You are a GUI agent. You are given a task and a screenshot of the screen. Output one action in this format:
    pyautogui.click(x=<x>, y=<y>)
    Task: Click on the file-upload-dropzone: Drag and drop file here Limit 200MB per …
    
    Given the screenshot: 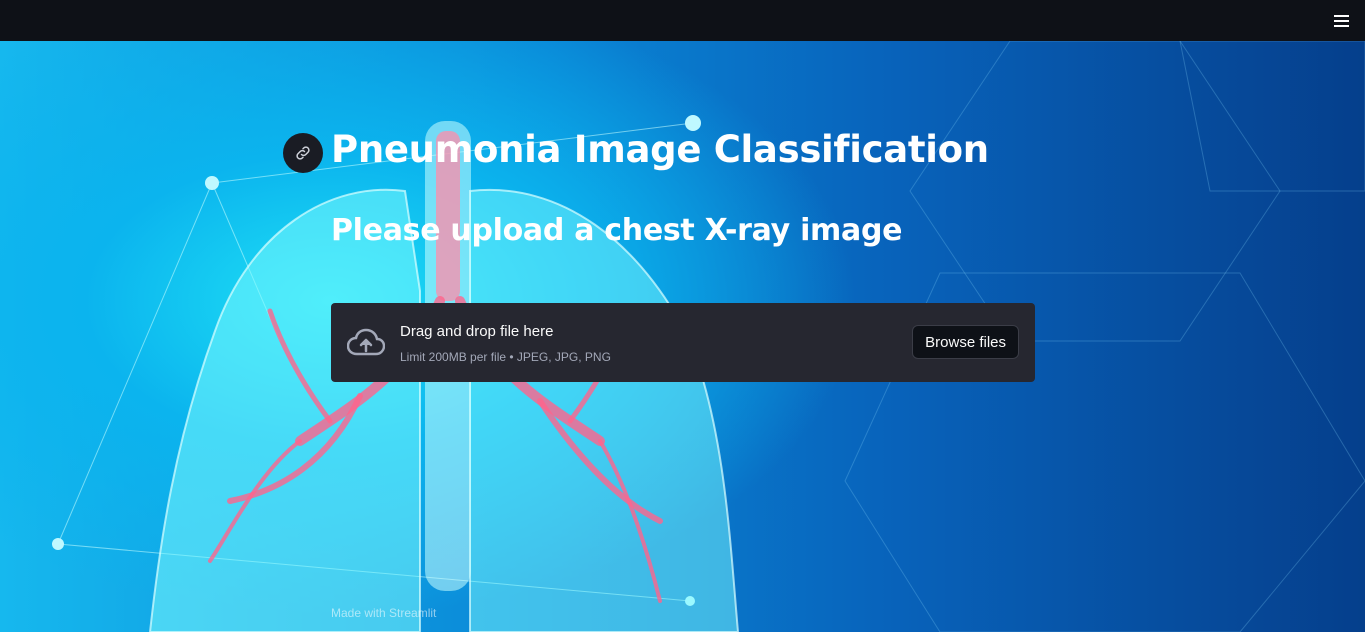 What is the action you would take?
    pyautogui.click(x=683, y=342)
    